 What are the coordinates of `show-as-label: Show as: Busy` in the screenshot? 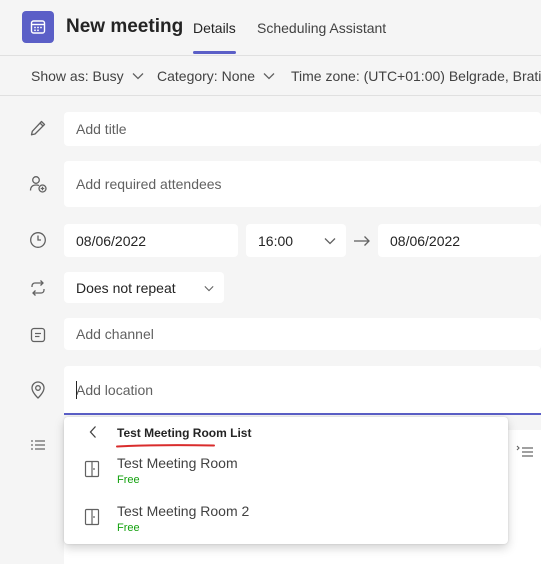 It's located at (77, 76).